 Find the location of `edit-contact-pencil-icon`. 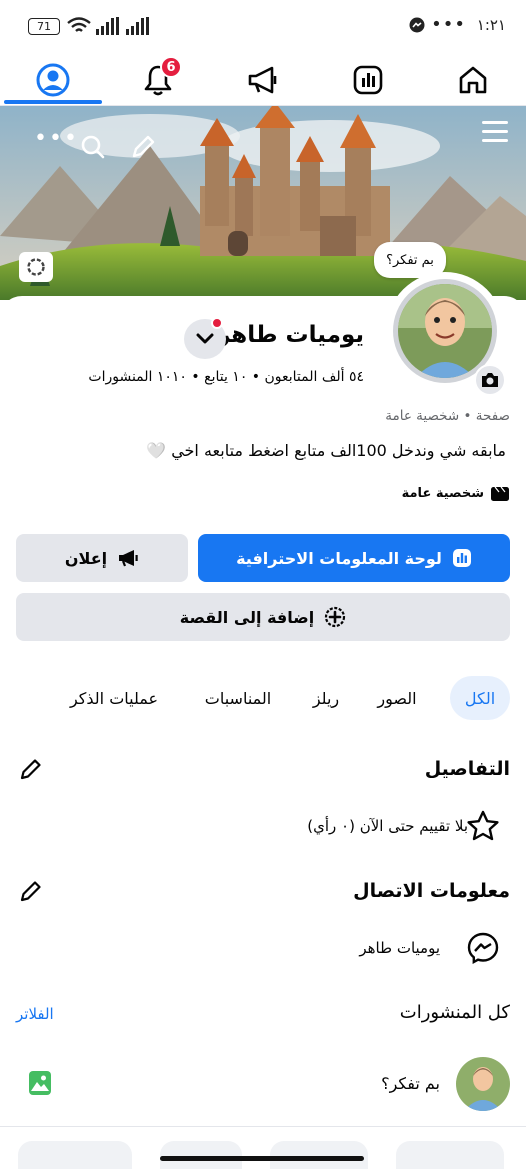

edit-contact-pencil-icon is located at coordinates (31, 891).